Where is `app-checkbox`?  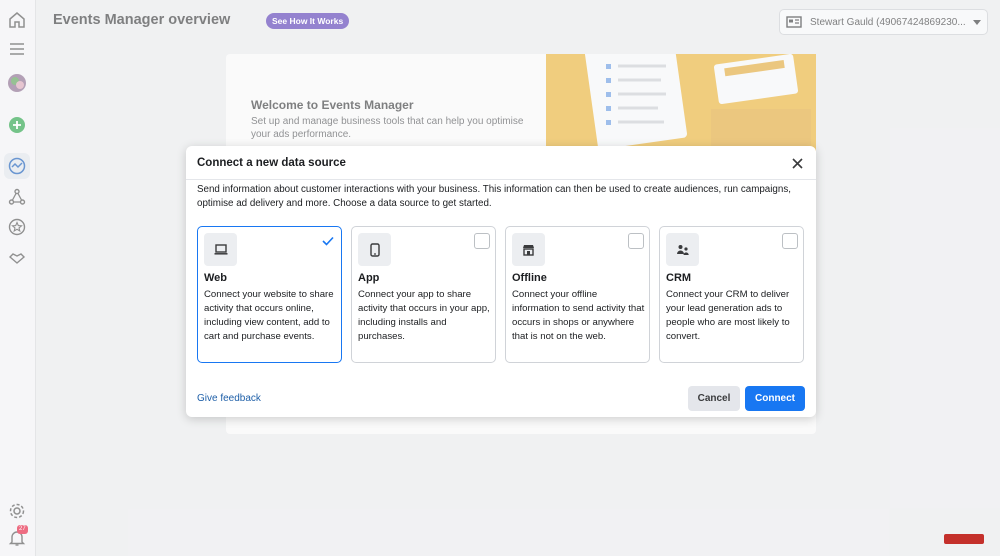 app-checkbox is located at coordinates (482, 241).